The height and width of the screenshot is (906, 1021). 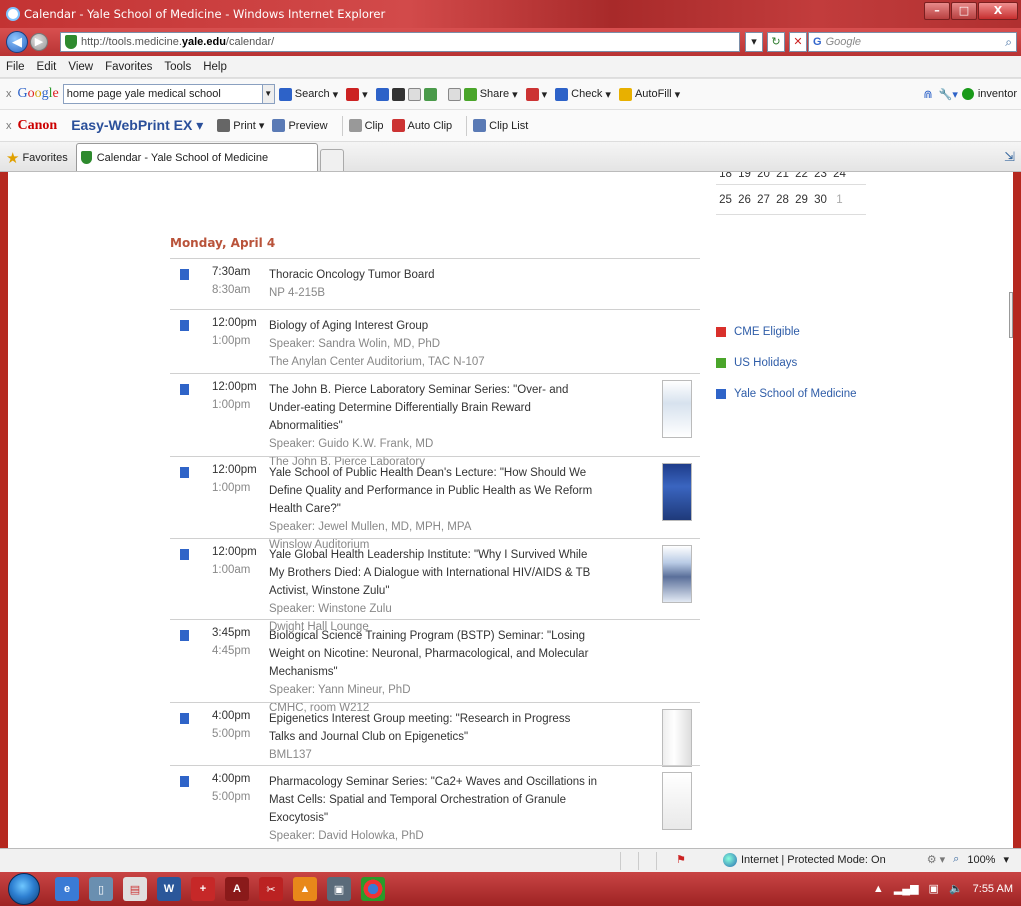 I want to click on legend-item: CME Eligible, so click(x=786, y=331).